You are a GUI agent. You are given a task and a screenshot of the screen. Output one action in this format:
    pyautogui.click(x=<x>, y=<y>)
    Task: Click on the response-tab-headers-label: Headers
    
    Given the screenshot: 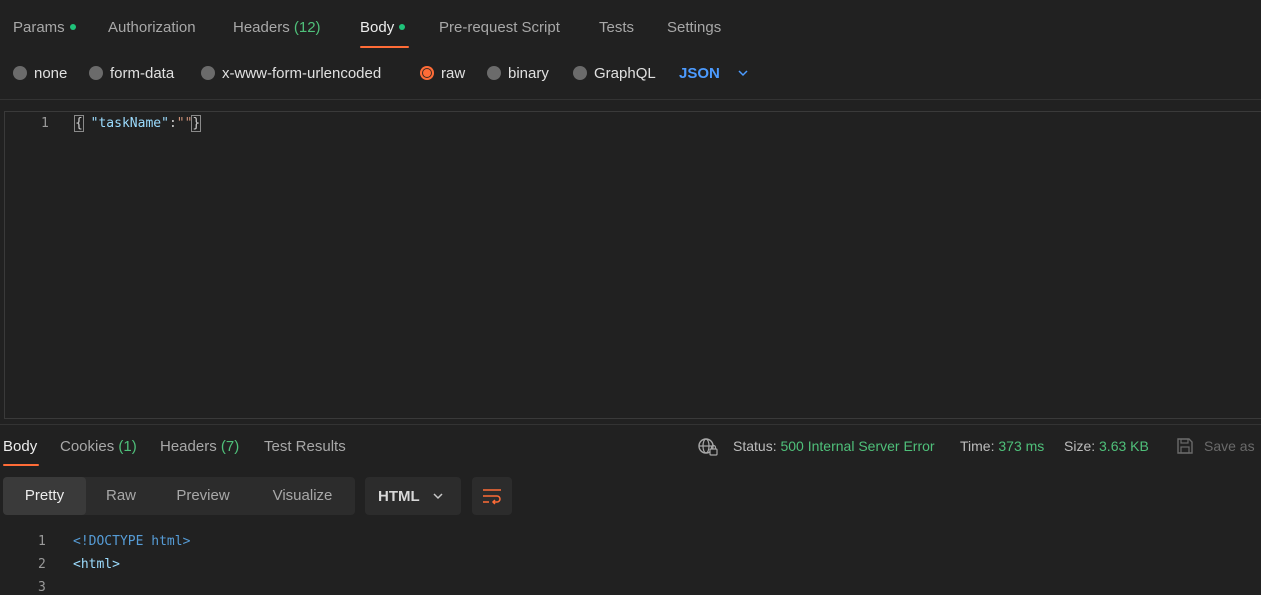 What is the action you would take?
    pyautogui.click(x=188, y=446)
    